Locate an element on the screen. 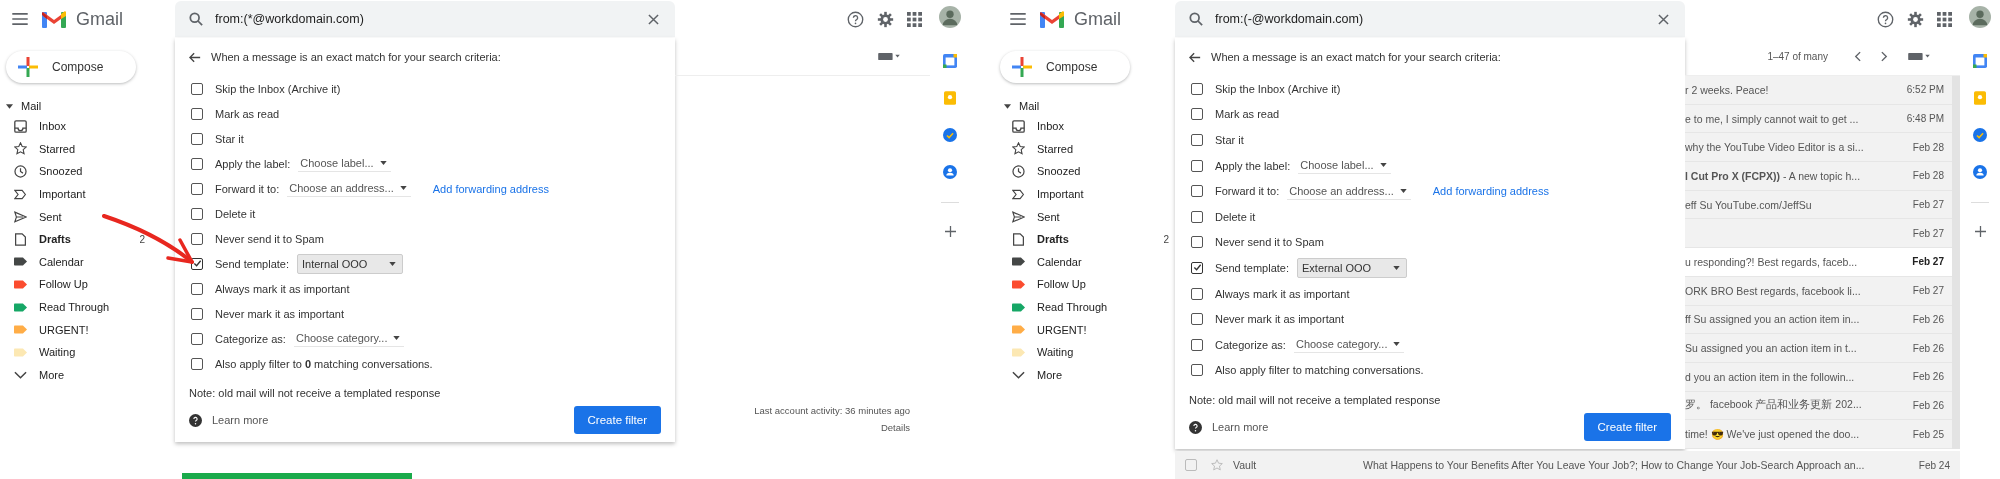 This screenshot has height=479, width=2000. email-row: Vault What Happens to Your Benefits After You Leave Your Job?; How to Change Your Job-Search Approach an... Feb 24 is located at coordinates (1567, 465).